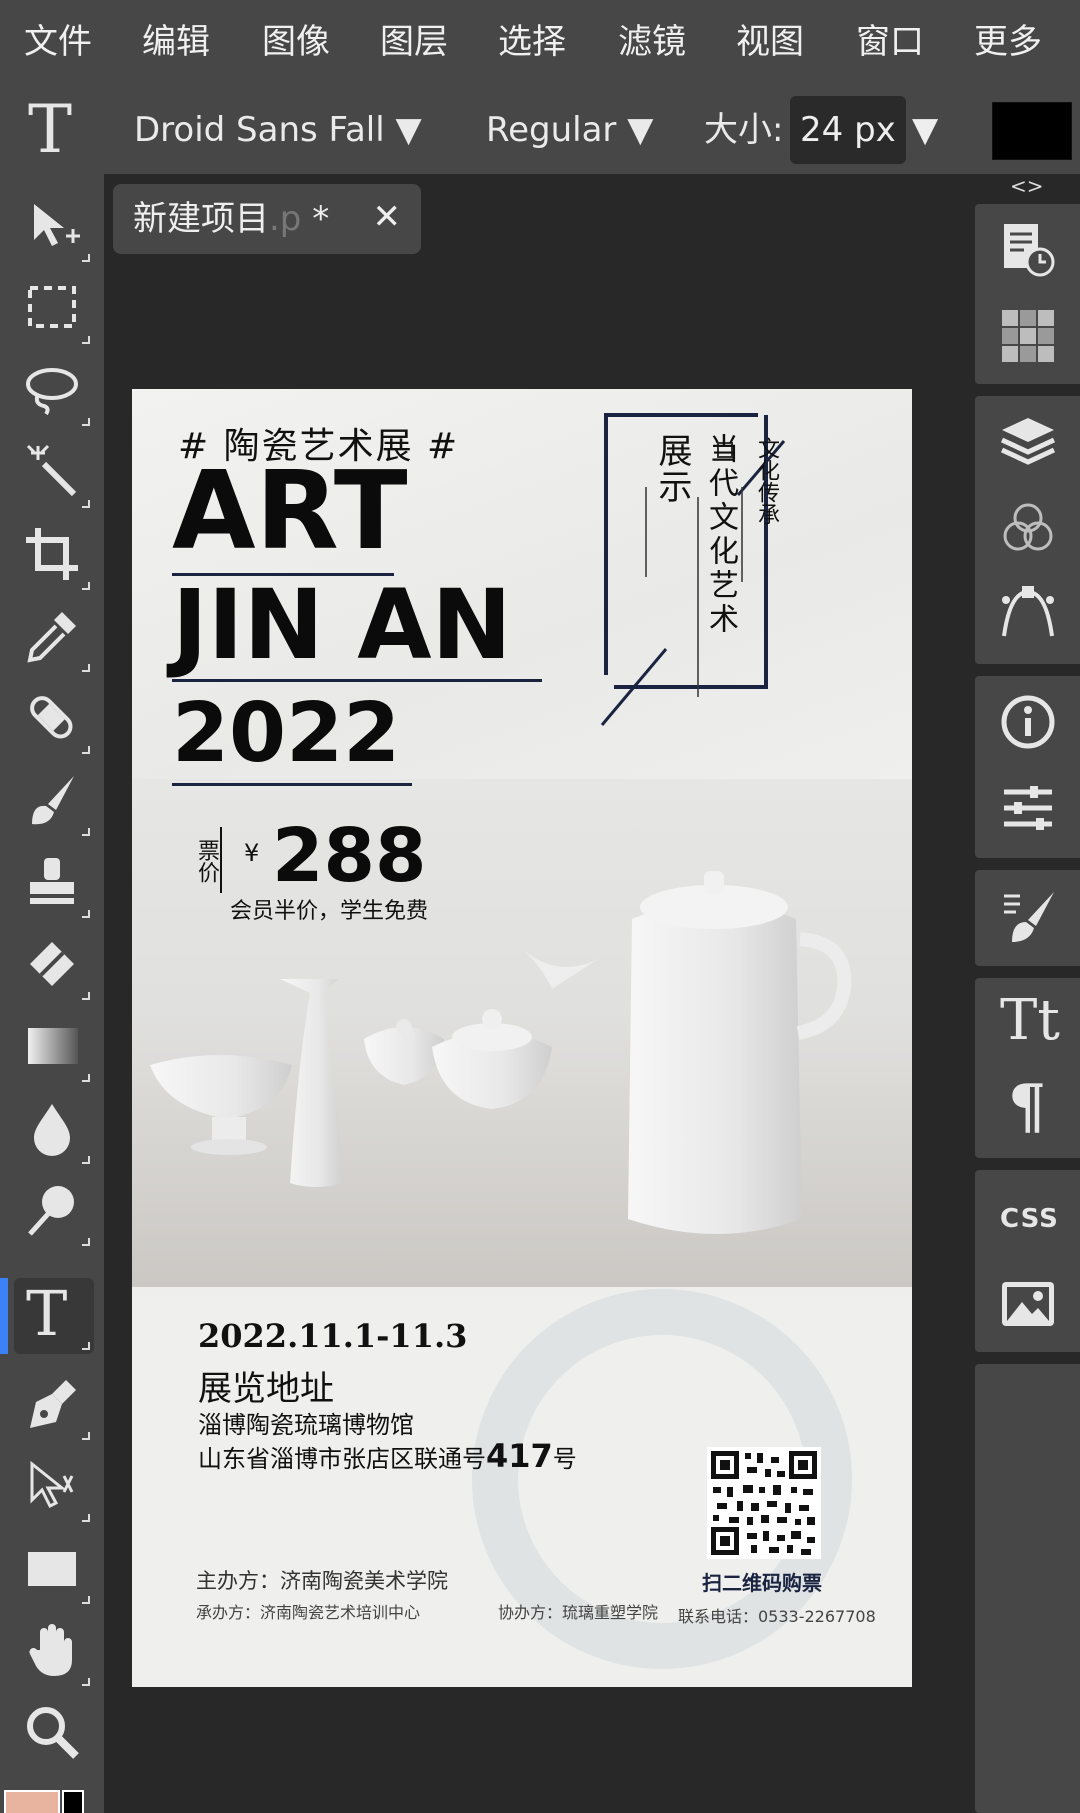 The width and height of the screenshot is (1080, 1813). Describe the element at coordinates (1028, 722) in the screenshot. I see `info-icon` at that location.